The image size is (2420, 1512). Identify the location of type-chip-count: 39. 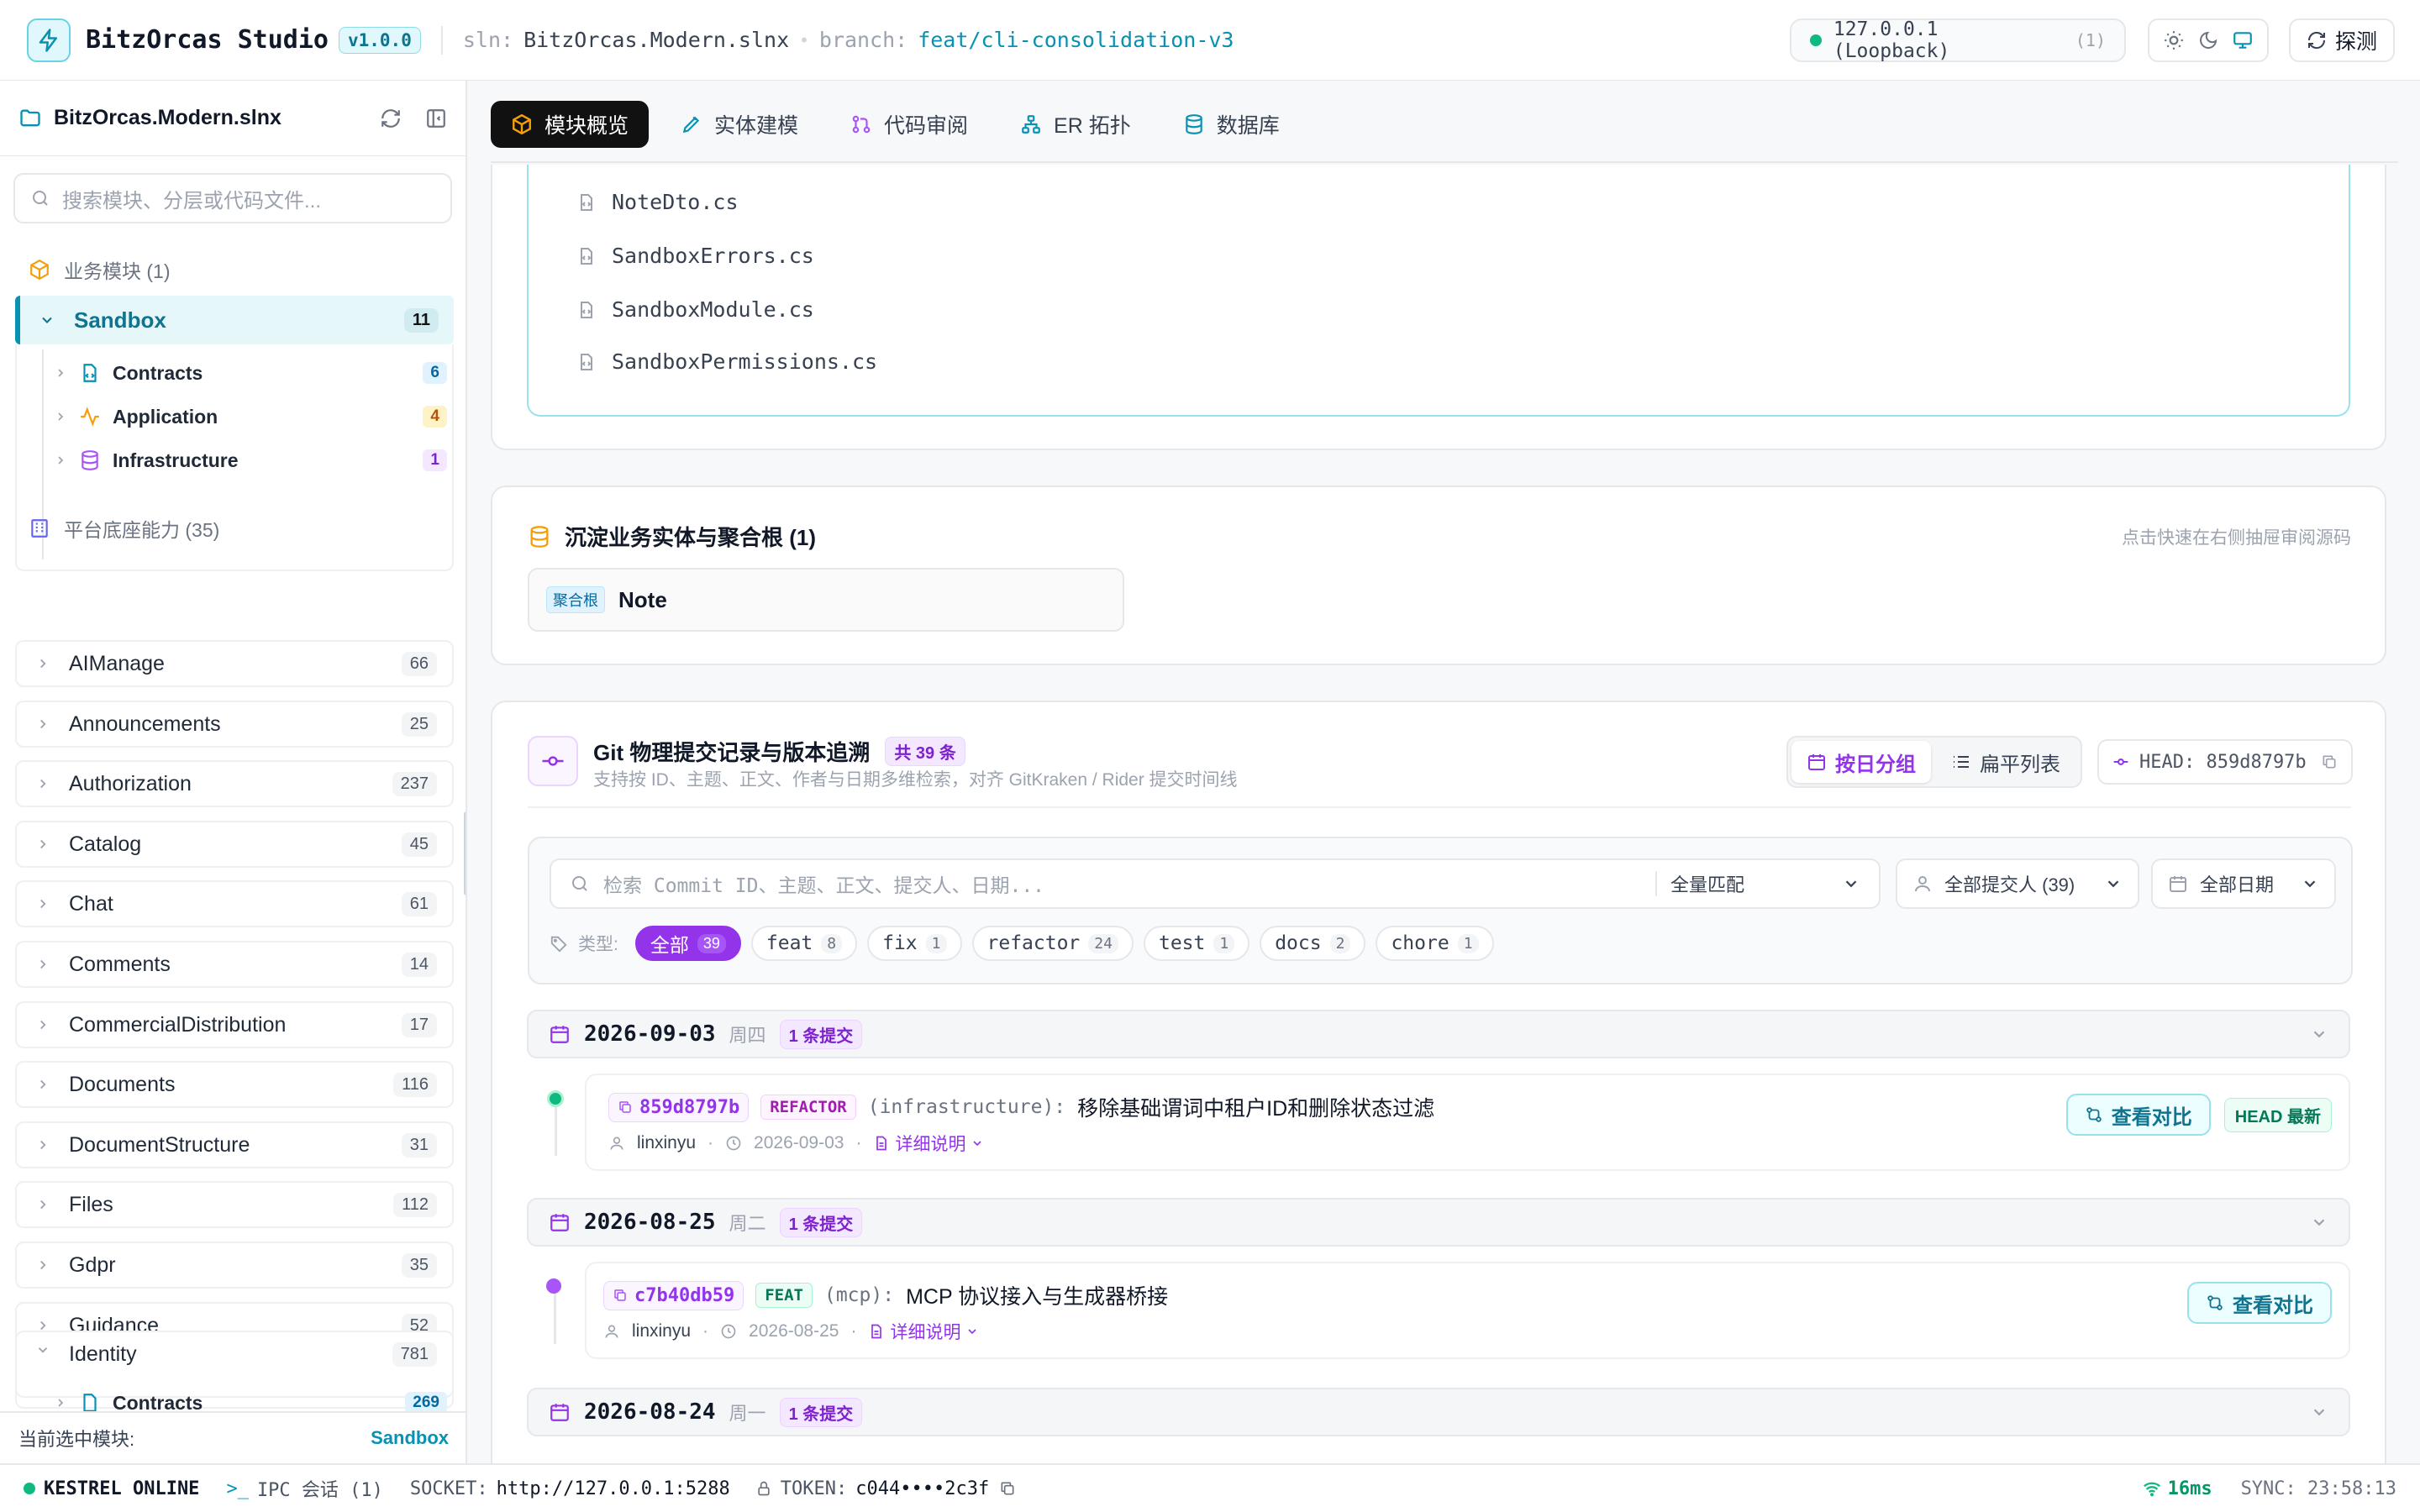
(711, 943).